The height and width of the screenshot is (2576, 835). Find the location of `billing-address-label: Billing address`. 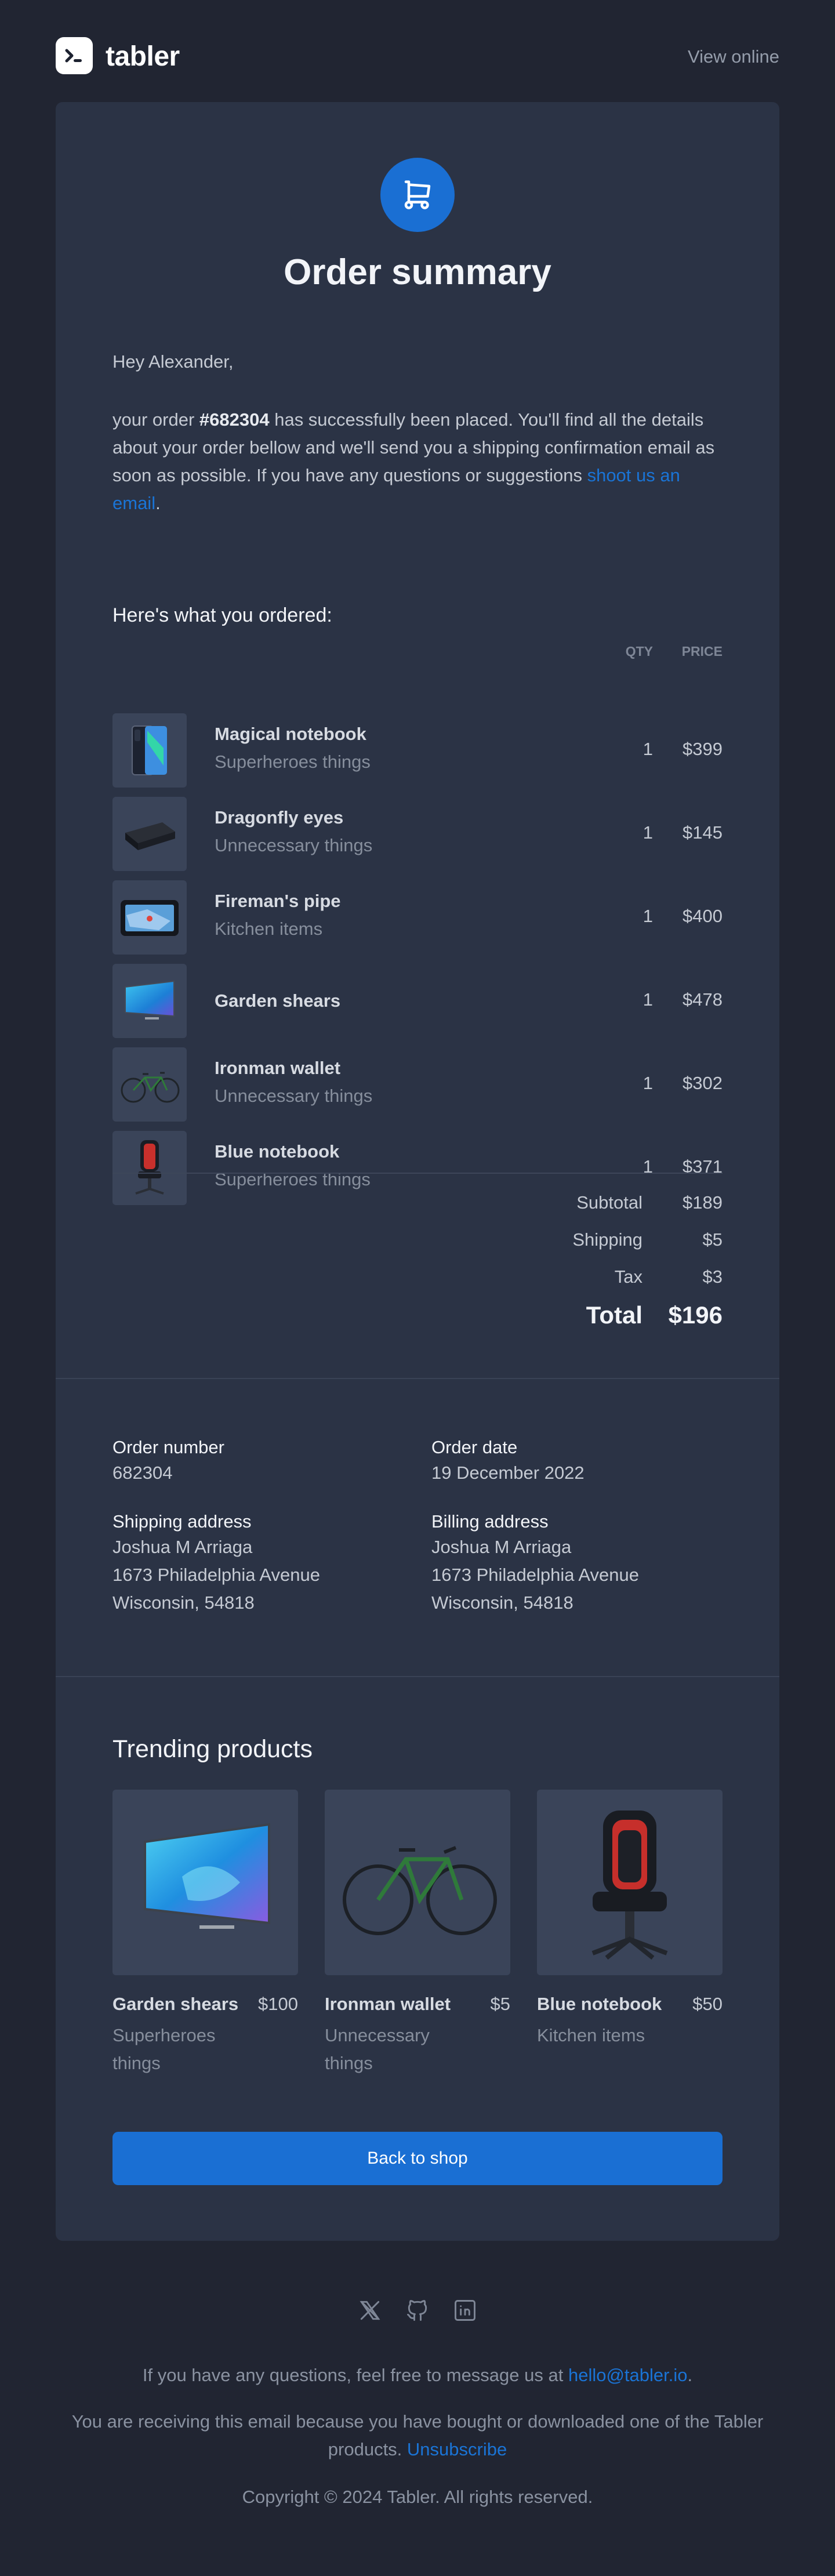

billing-address-label: Billing address is located at coordinates (490, 1521).